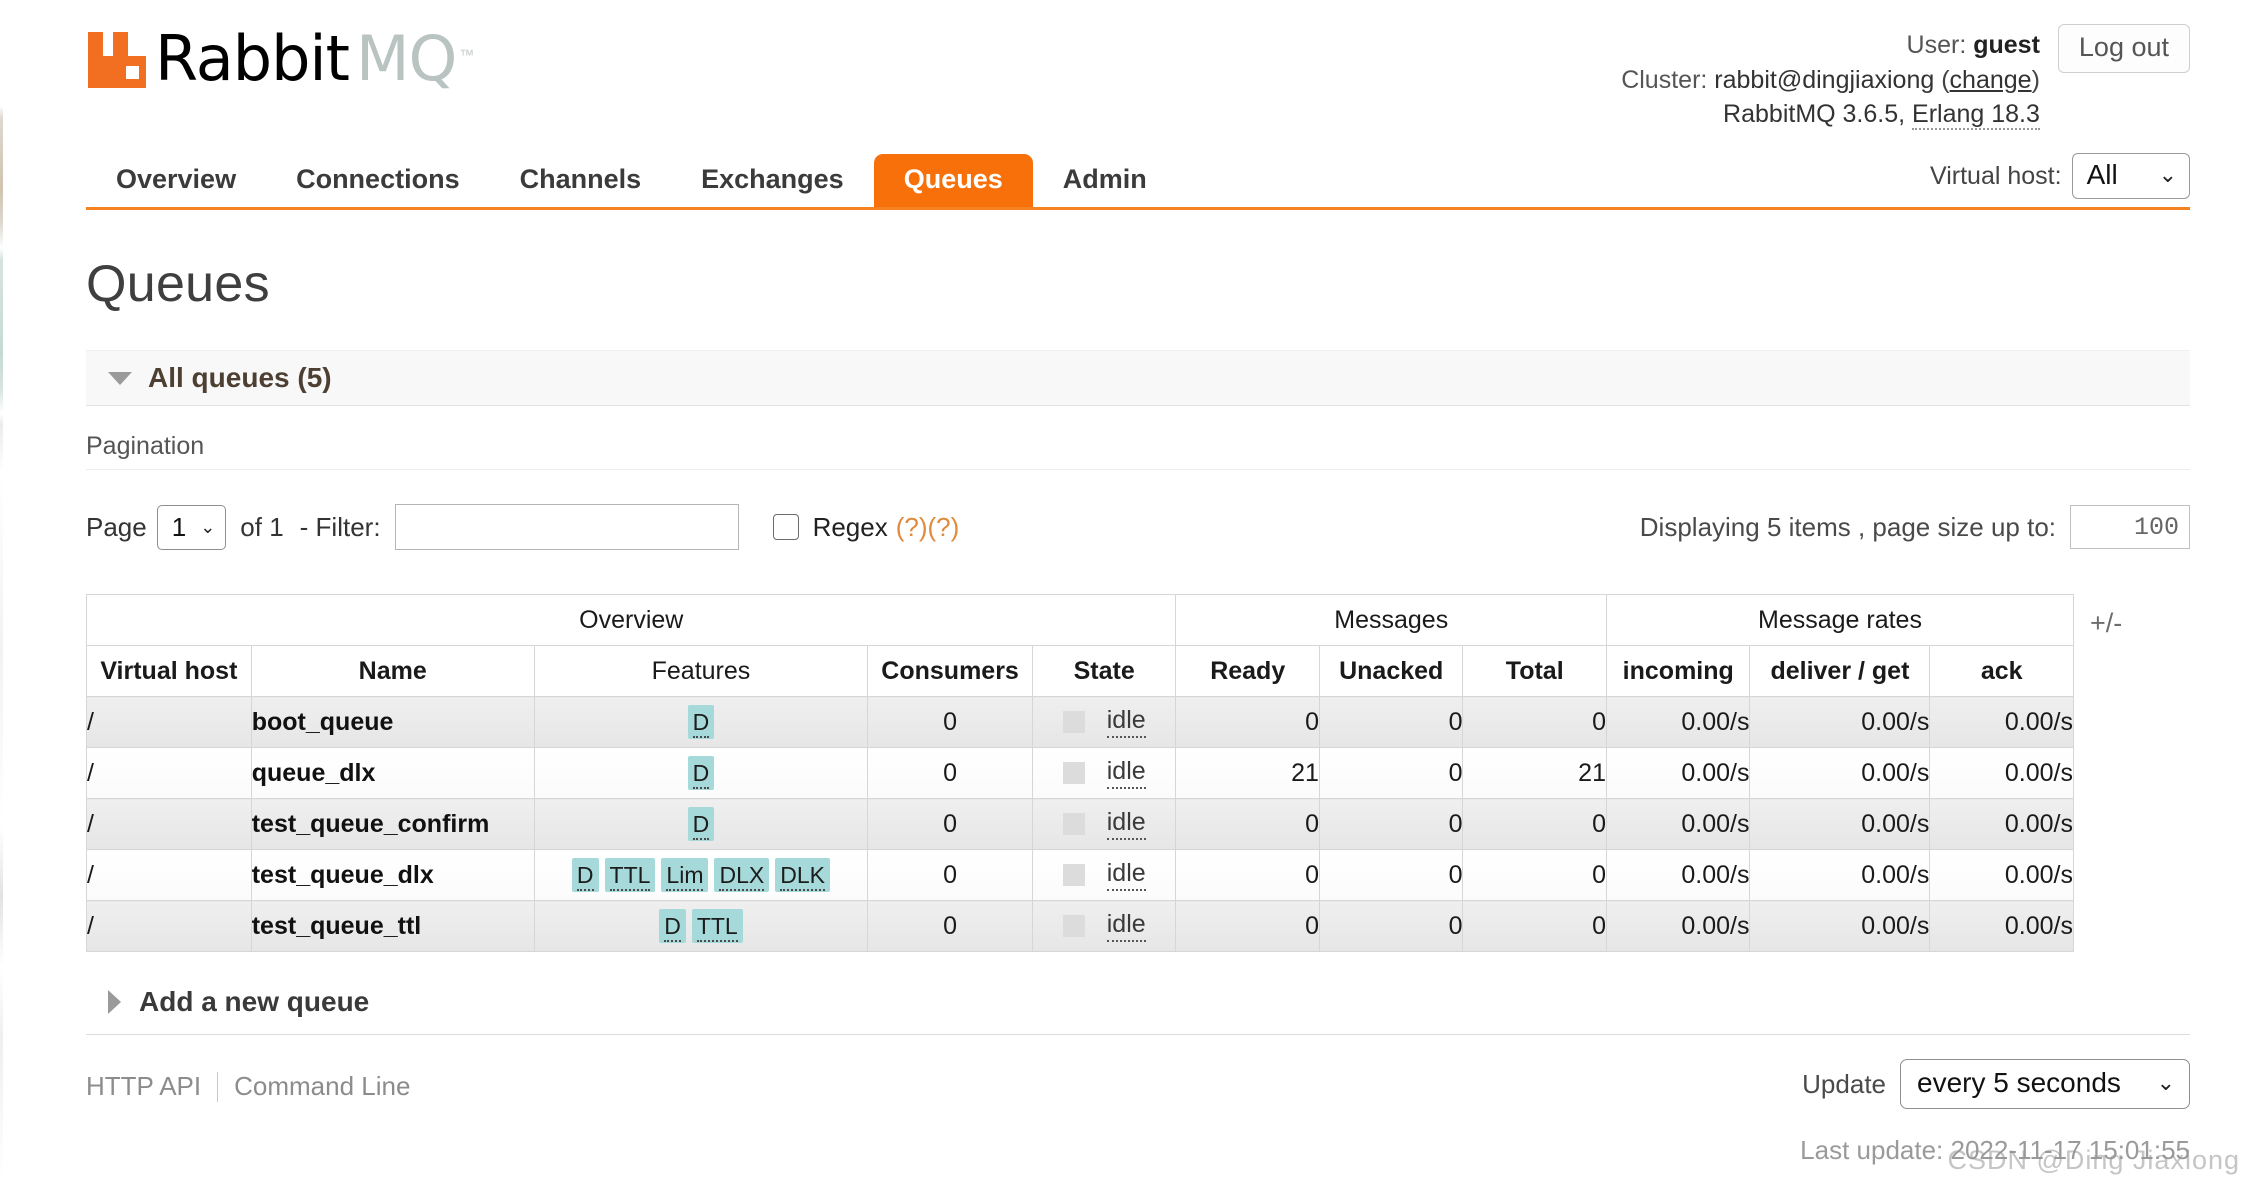  I want to click on cell-ready: 0, so click(1247, 875).